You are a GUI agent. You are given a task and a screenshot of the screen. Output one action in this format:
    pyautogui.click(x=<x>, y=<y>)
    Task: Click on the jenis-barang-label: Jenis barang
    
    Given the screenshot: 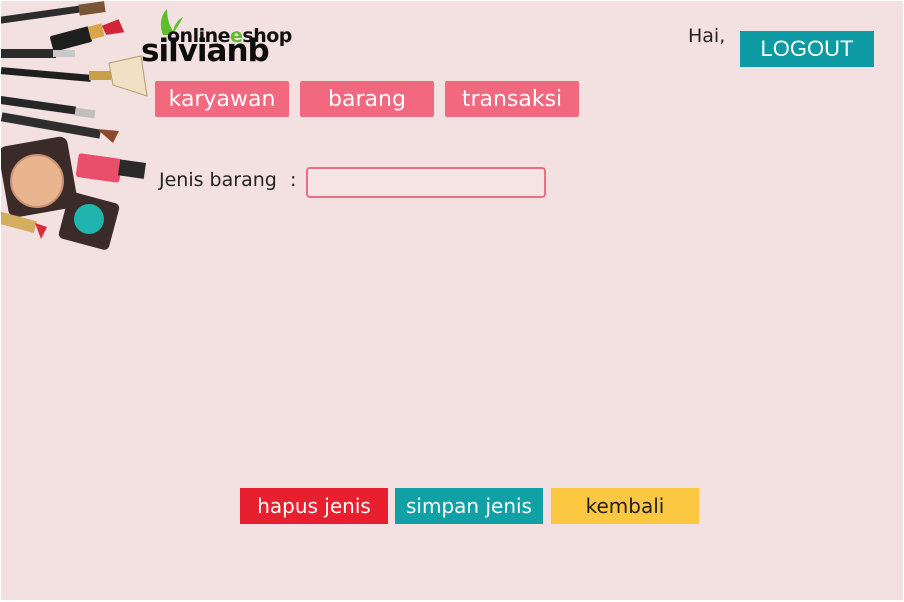 What is the action you would take?
    pyautogui.click(x=218, y=180)
    